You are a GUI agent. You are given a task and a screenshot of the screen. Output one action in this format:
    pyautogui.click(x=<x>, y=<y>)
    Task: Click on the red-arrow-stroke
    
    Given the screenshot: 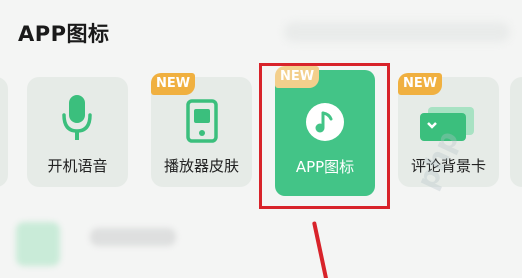 What is the action you would take?
    pyautogui.click(x=320, y=249)
    